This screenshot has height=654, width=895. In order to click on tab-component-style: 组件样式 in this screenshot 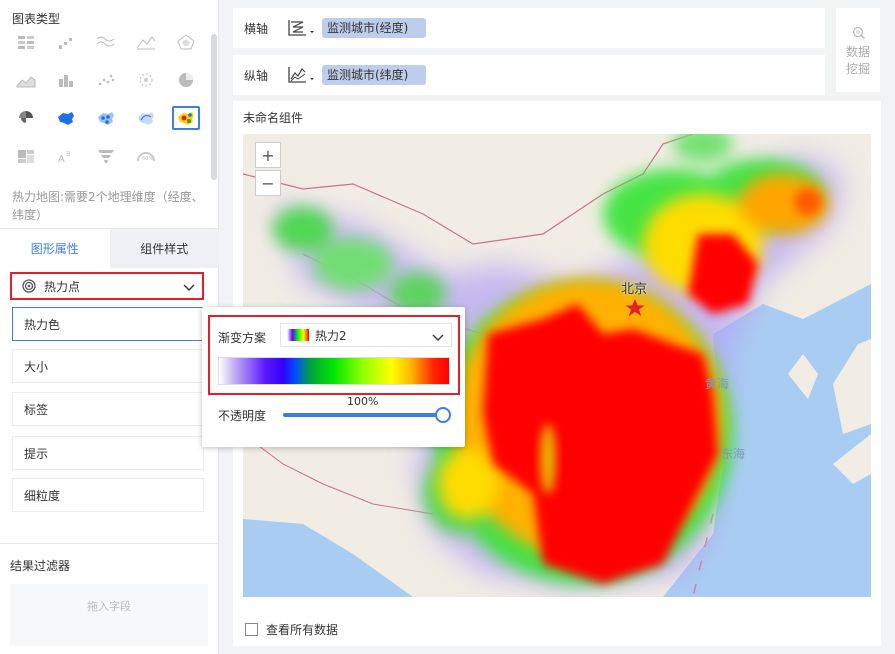, I will do `click(164, 248)`.